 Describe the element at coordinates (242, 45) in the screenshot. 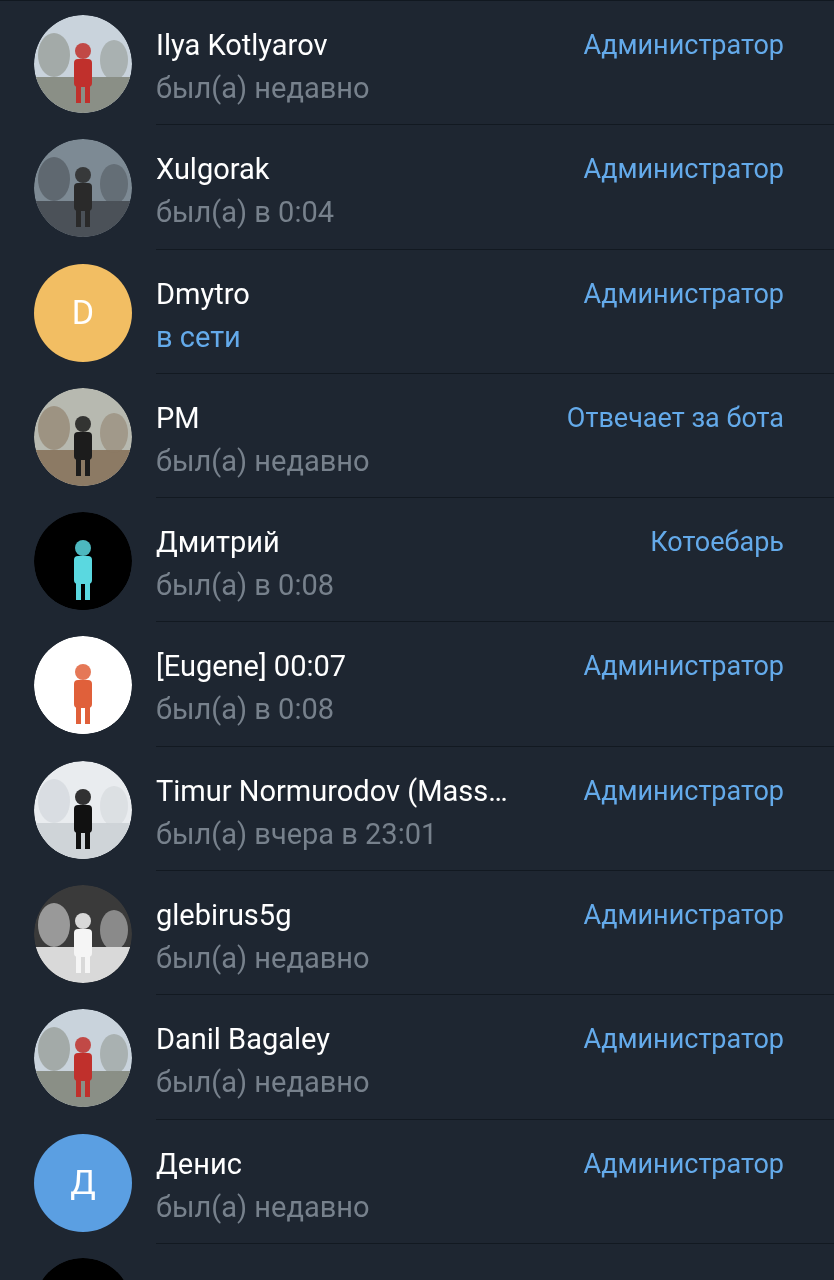

I see `member-name: Ilya Kotlyarov` at that location.